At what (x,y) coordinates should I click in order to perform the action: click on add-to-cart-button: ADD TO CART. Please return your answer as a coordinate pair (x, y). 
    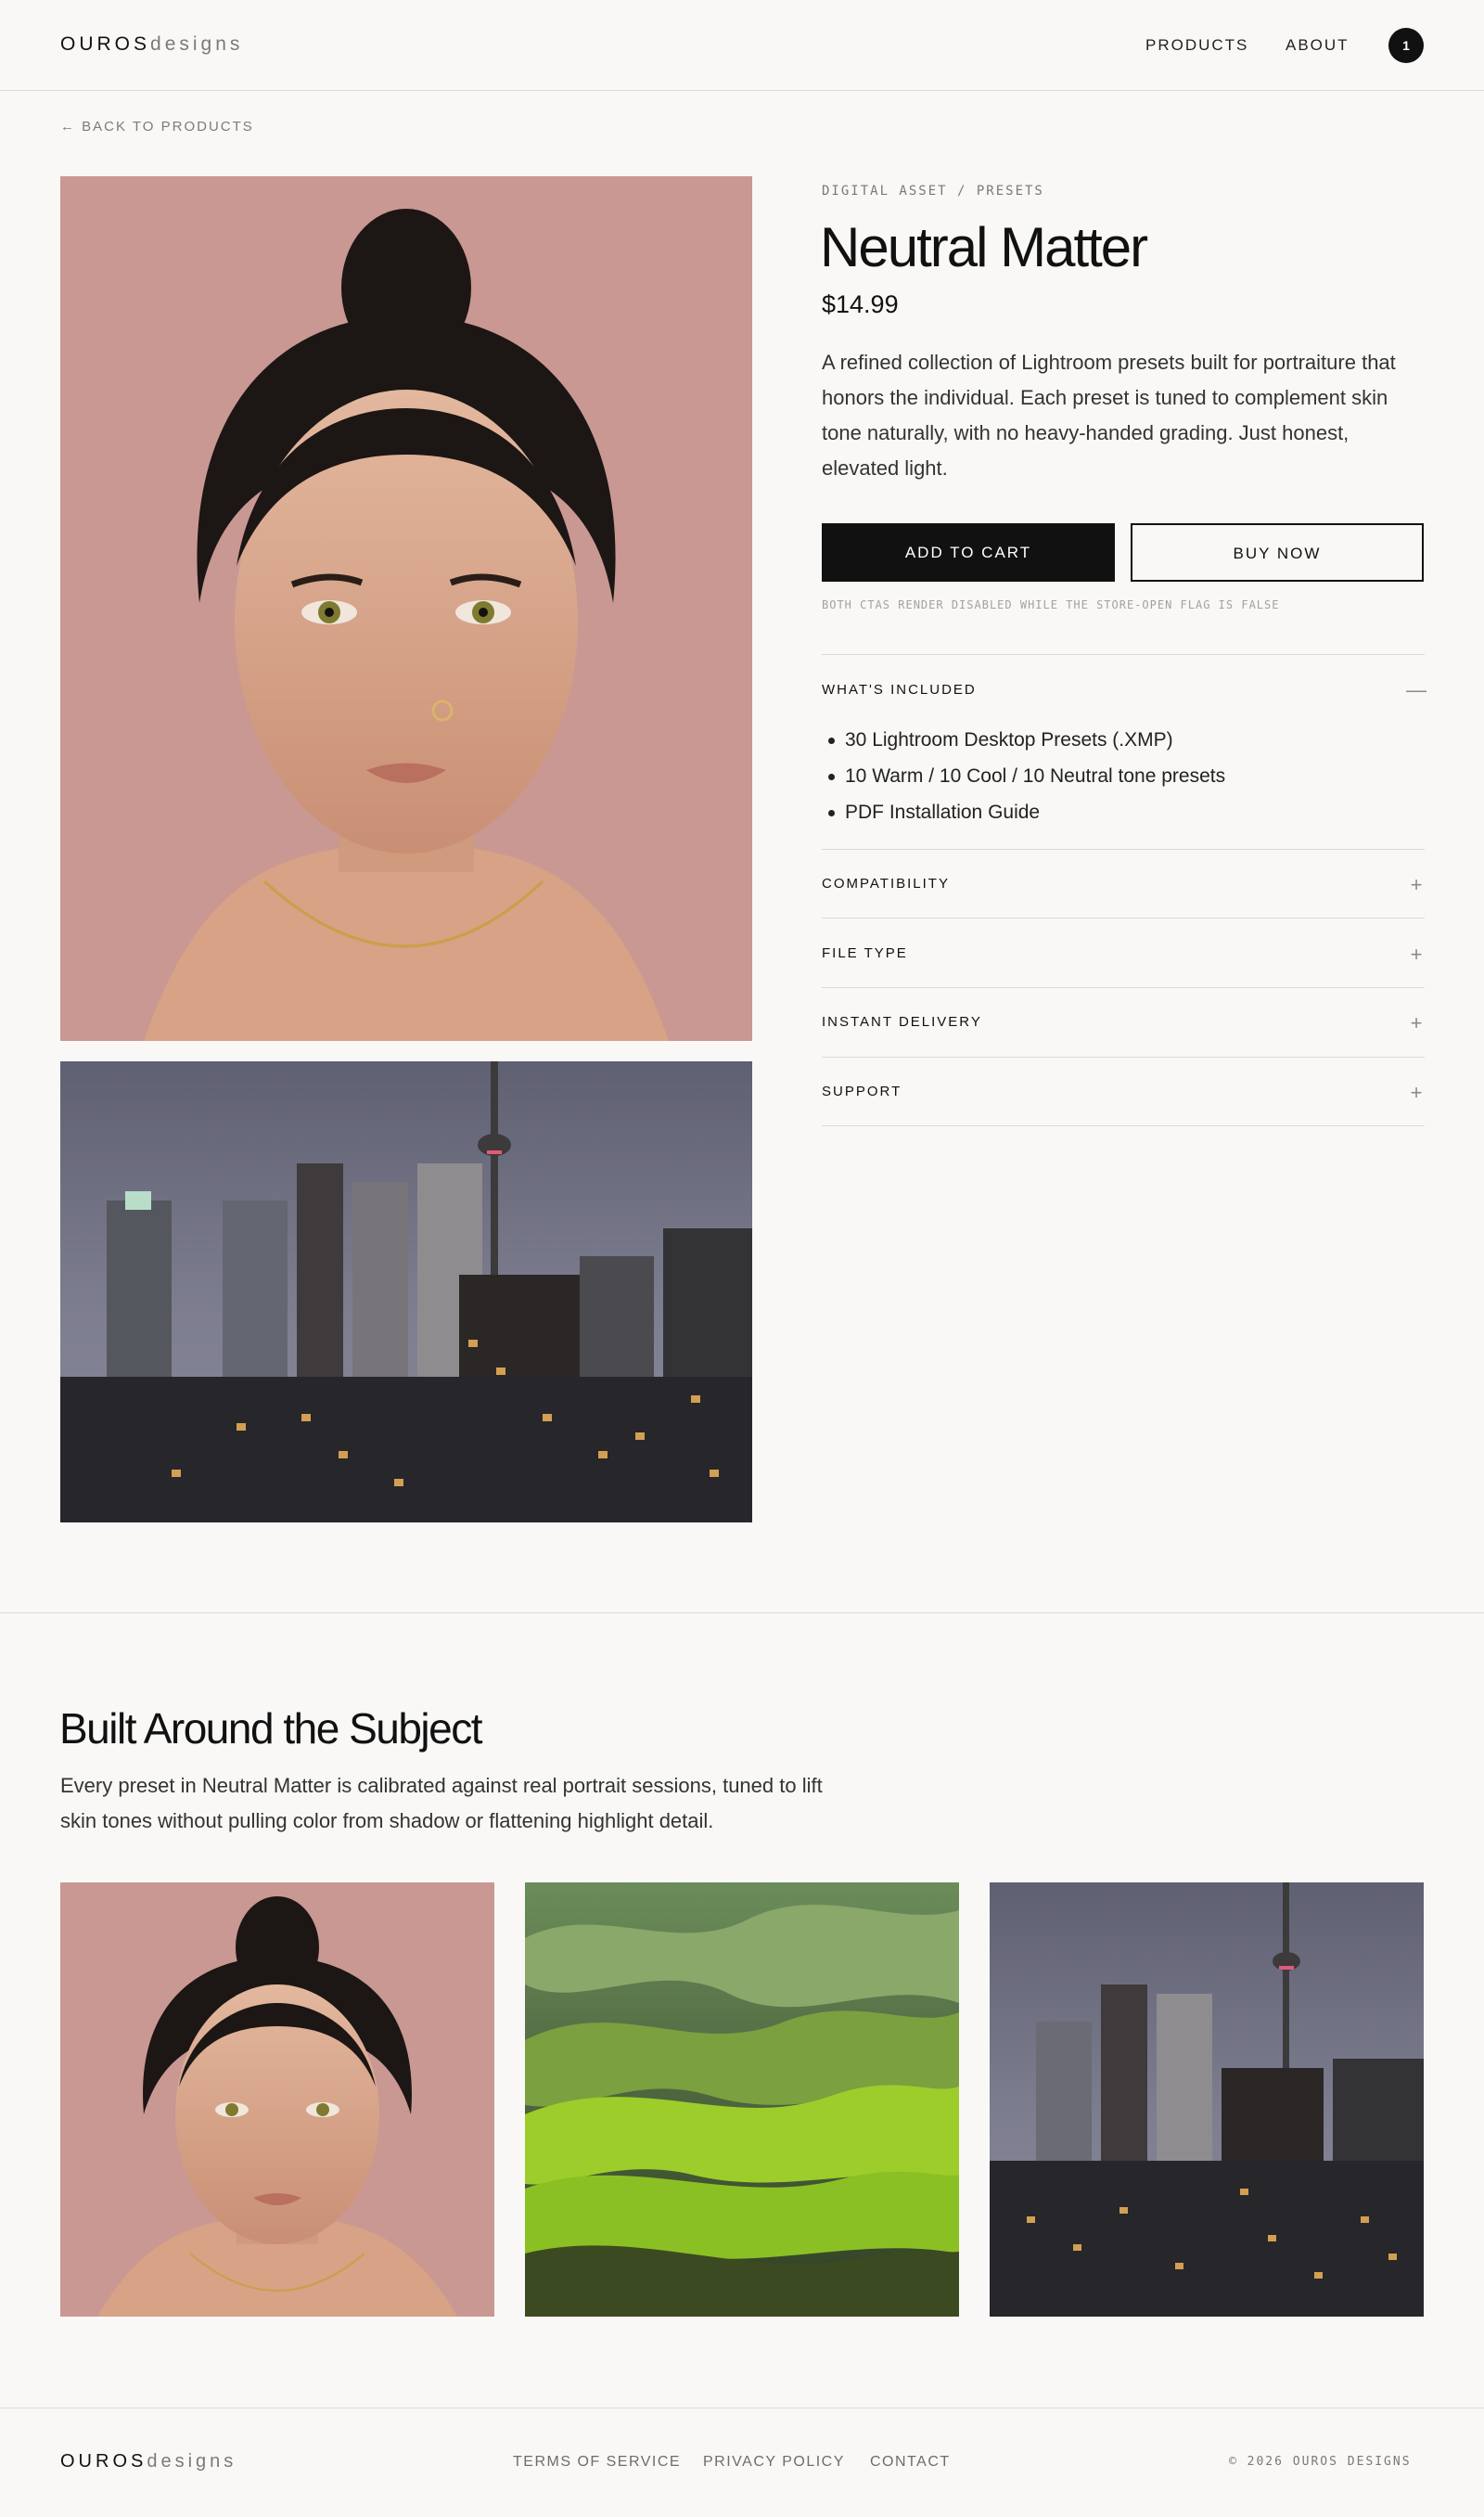
    Looking at the image, I should click on (968, 553).